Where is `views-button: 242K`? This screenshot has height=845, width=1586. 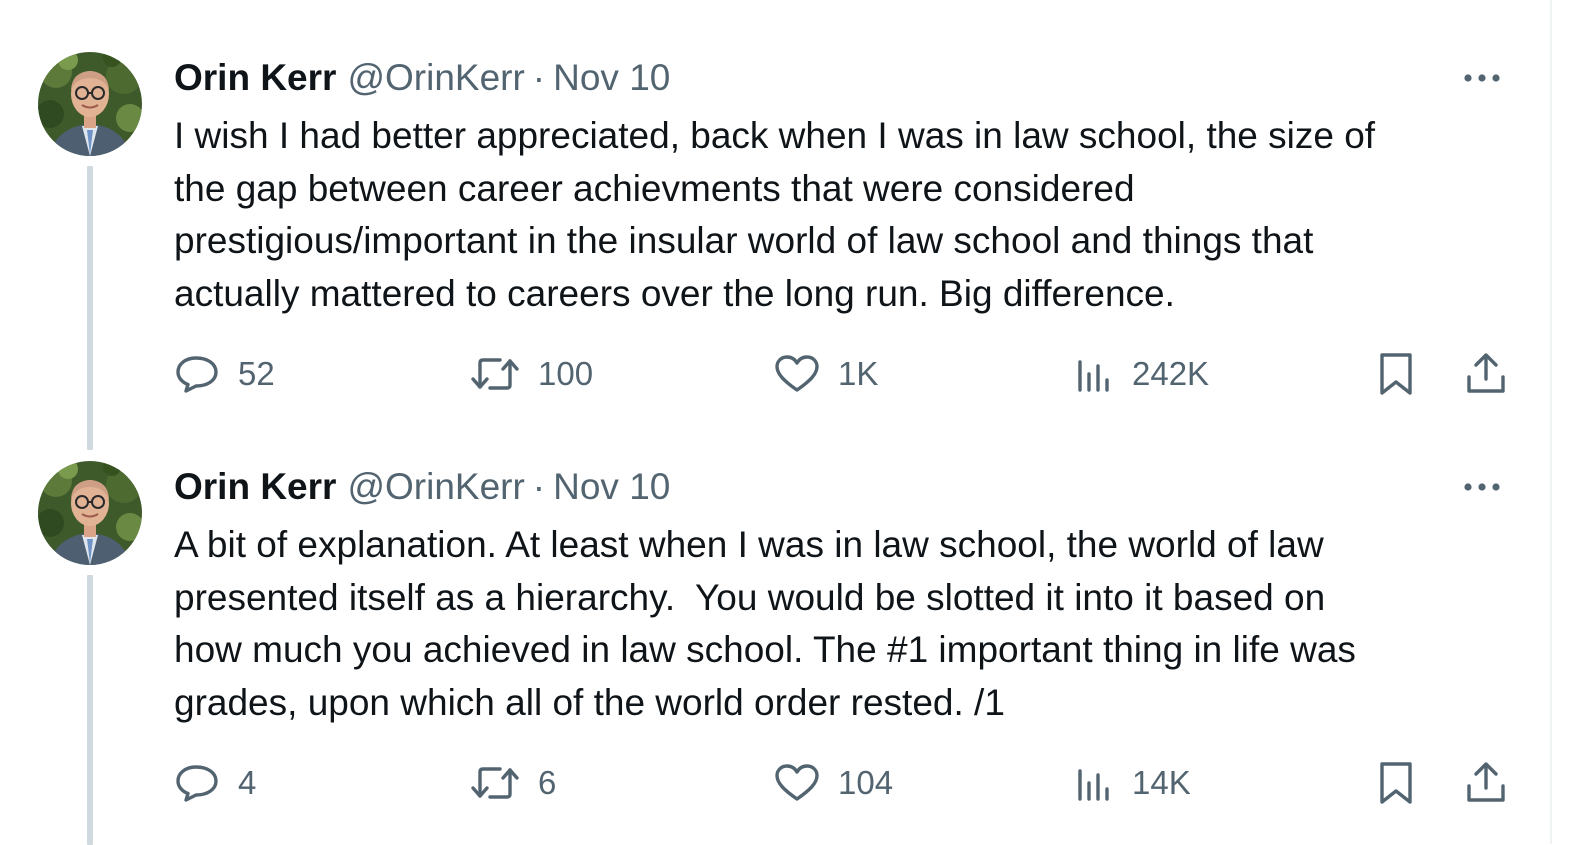 views-button: 242K is located at coordinates (1141, 374).